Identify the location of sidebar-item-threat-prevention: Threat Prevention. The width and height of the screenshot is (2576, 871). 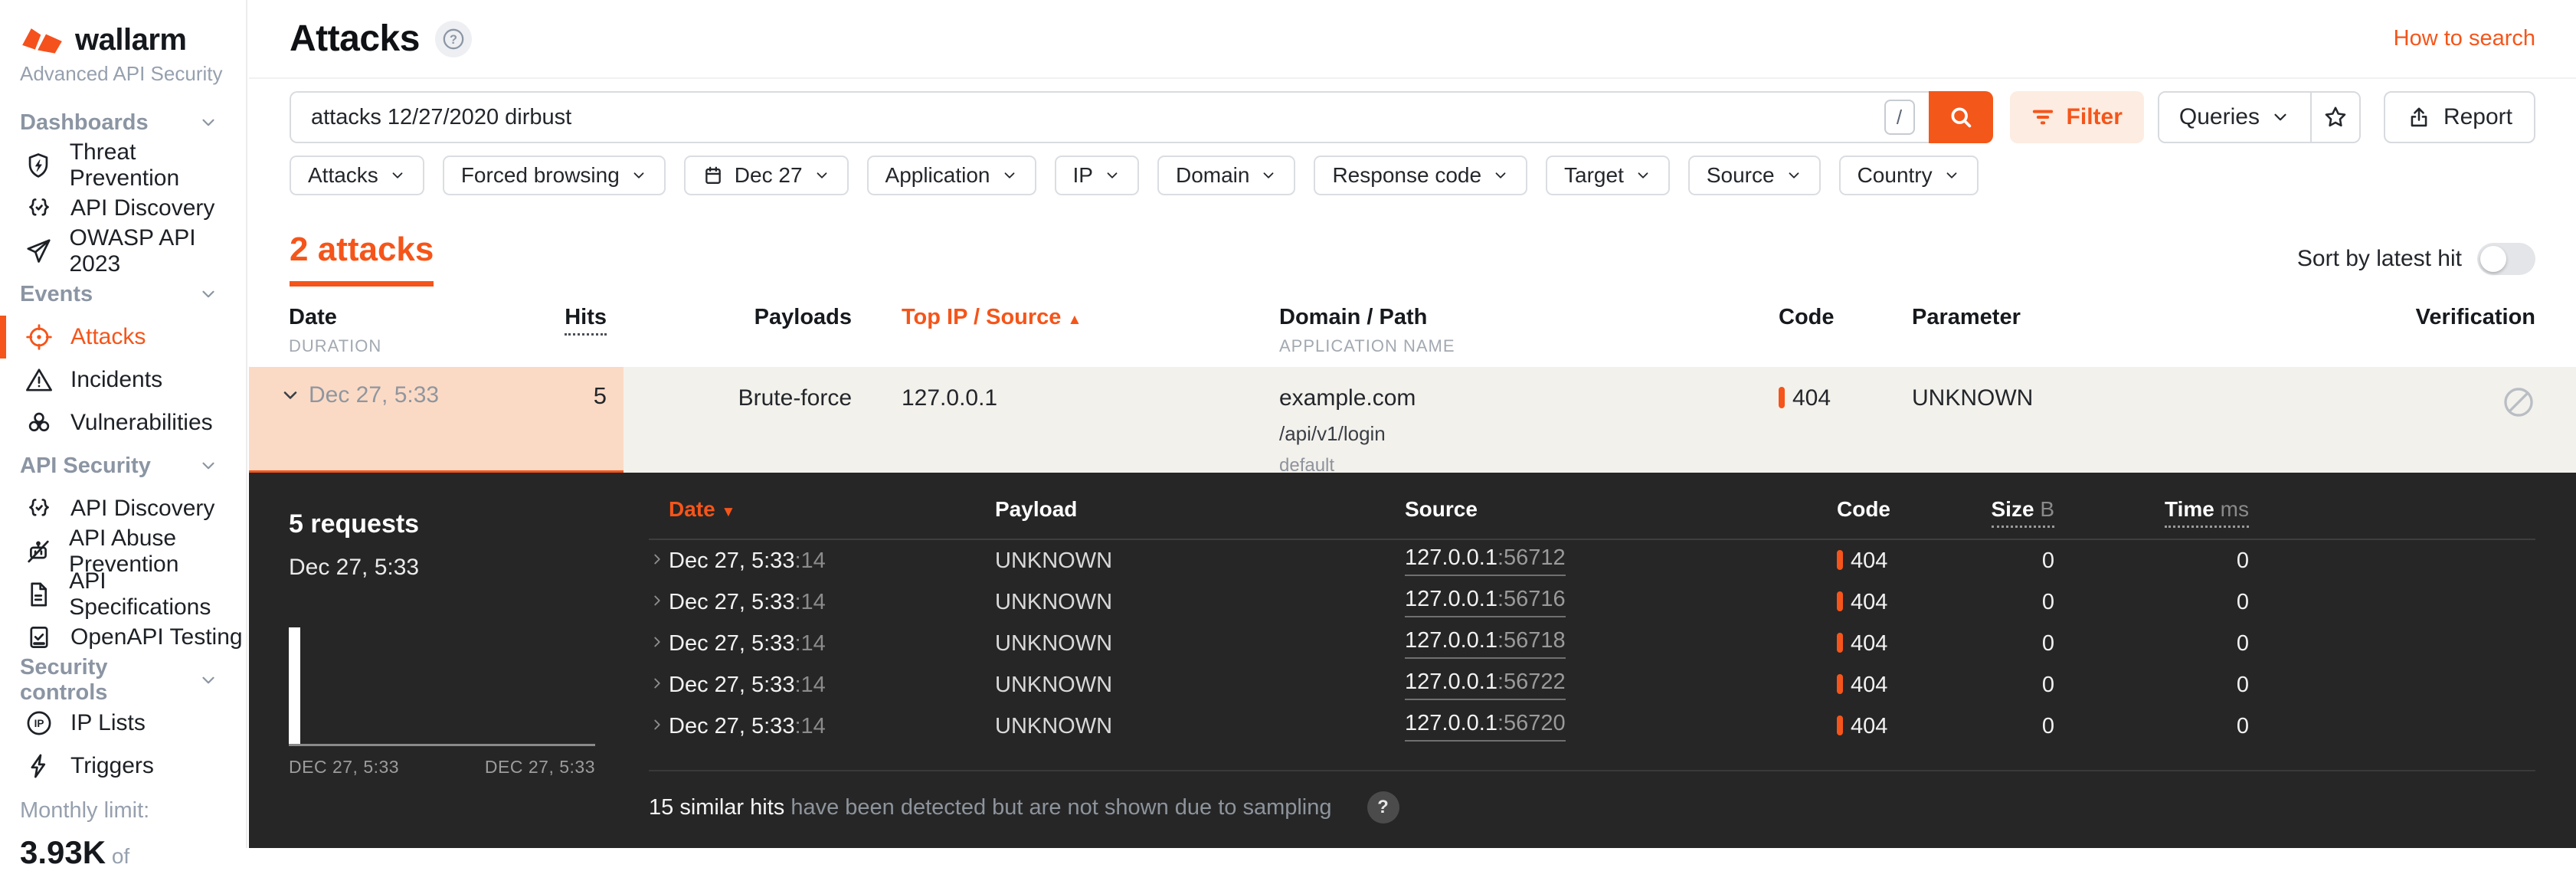
(123, 165).